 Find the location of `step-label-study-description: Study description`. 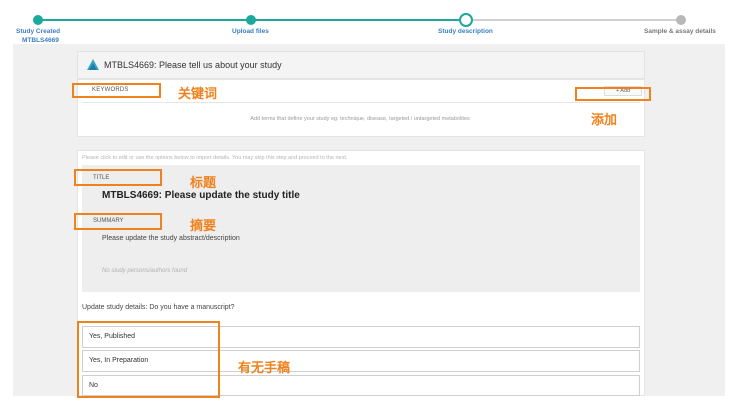

step-label-study-description: Study description is located at coordinates (465, 31).